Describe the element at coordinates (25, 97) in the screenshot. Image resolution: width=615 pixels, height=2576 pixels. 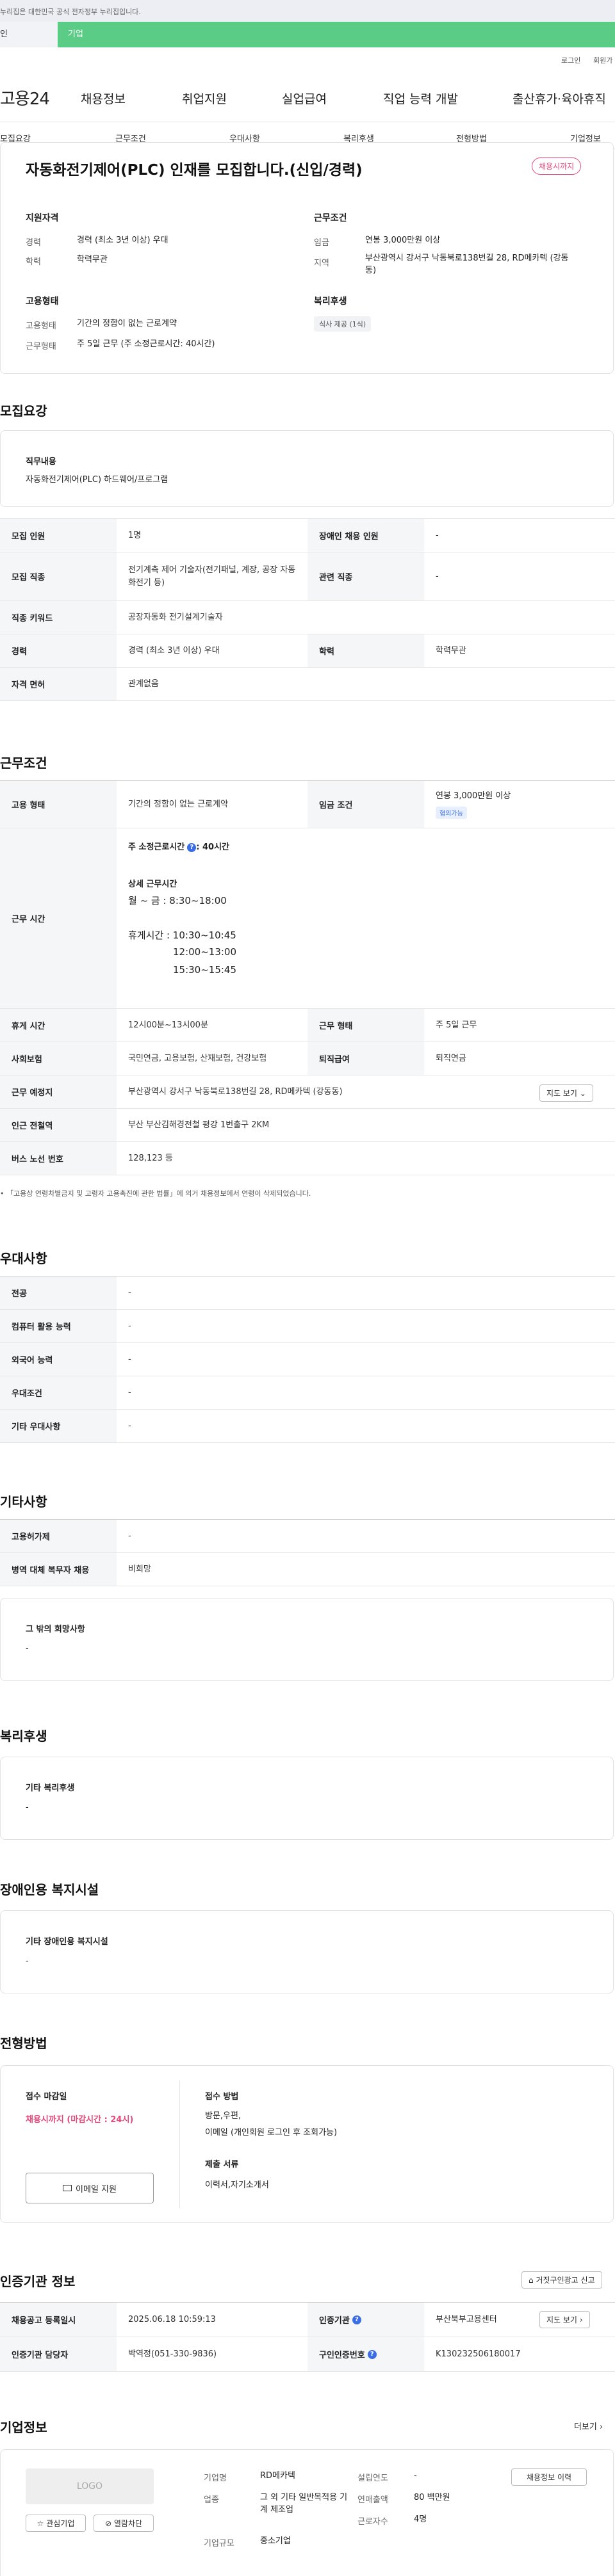
I see `site-logo: 고용24` at that location.